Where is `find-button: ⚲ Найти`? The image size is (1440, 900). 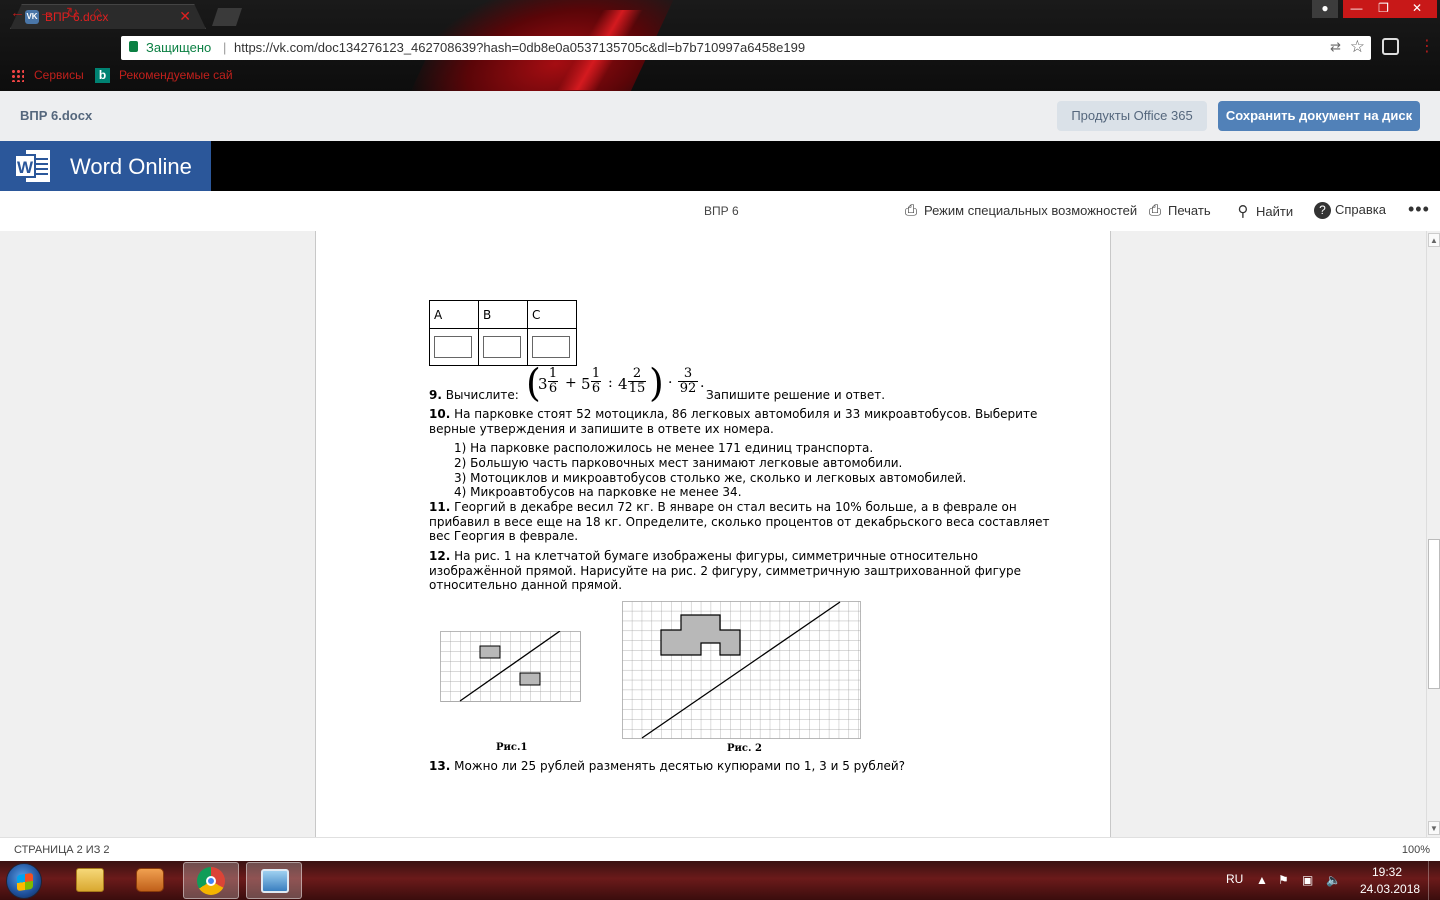 find-button: ⚲ Найти is located at coordinates (1264, 211).